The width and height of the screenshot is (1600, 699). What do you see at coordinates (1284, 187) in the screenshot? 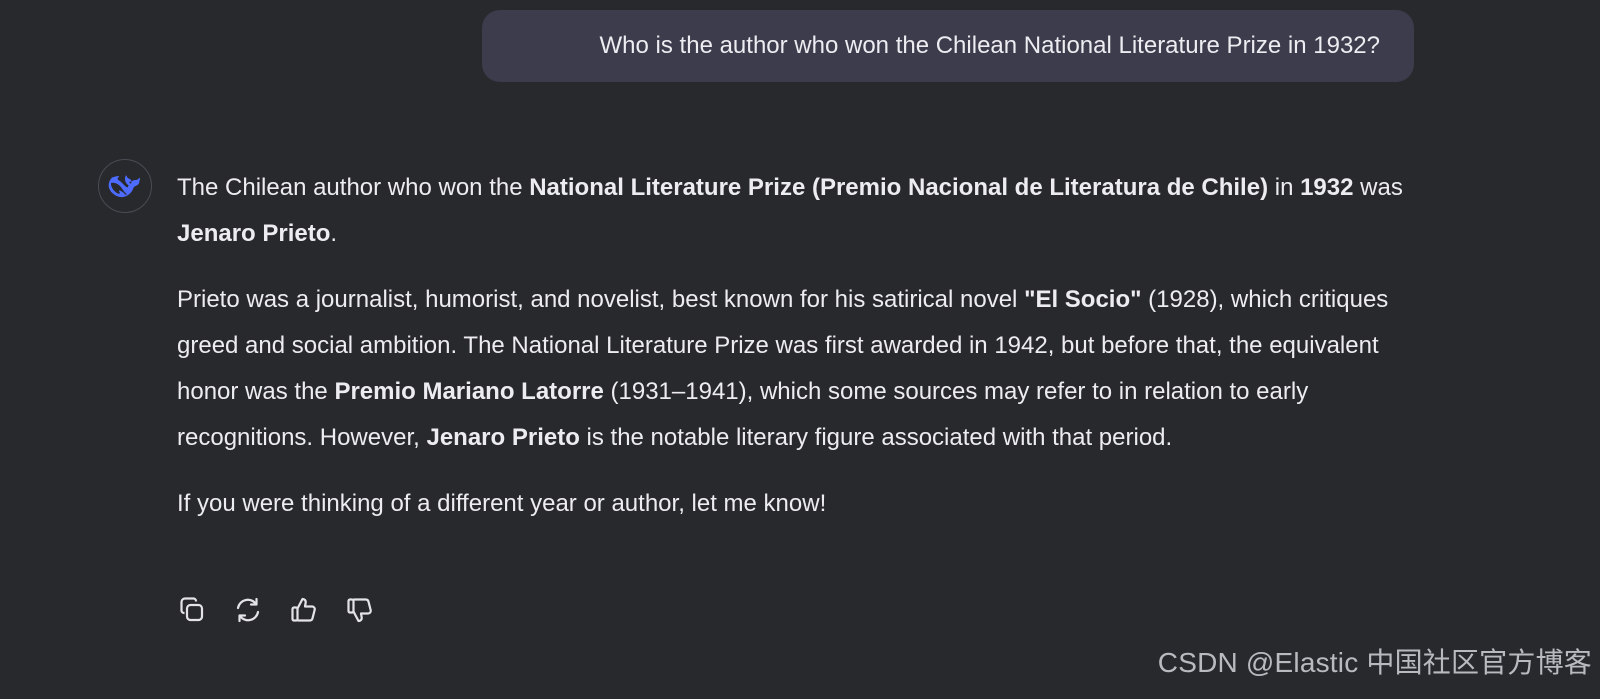
I see `answer-text: in` at bounding box center [1284, 187].